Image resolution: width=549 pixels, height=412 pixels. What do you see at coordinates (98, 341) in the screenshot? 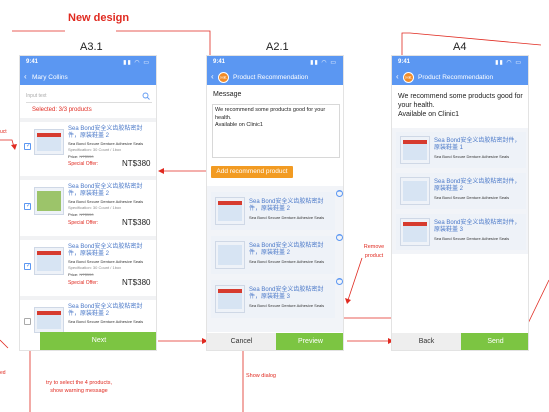
I see `next-button: Next` at bounding box center [98, 341].